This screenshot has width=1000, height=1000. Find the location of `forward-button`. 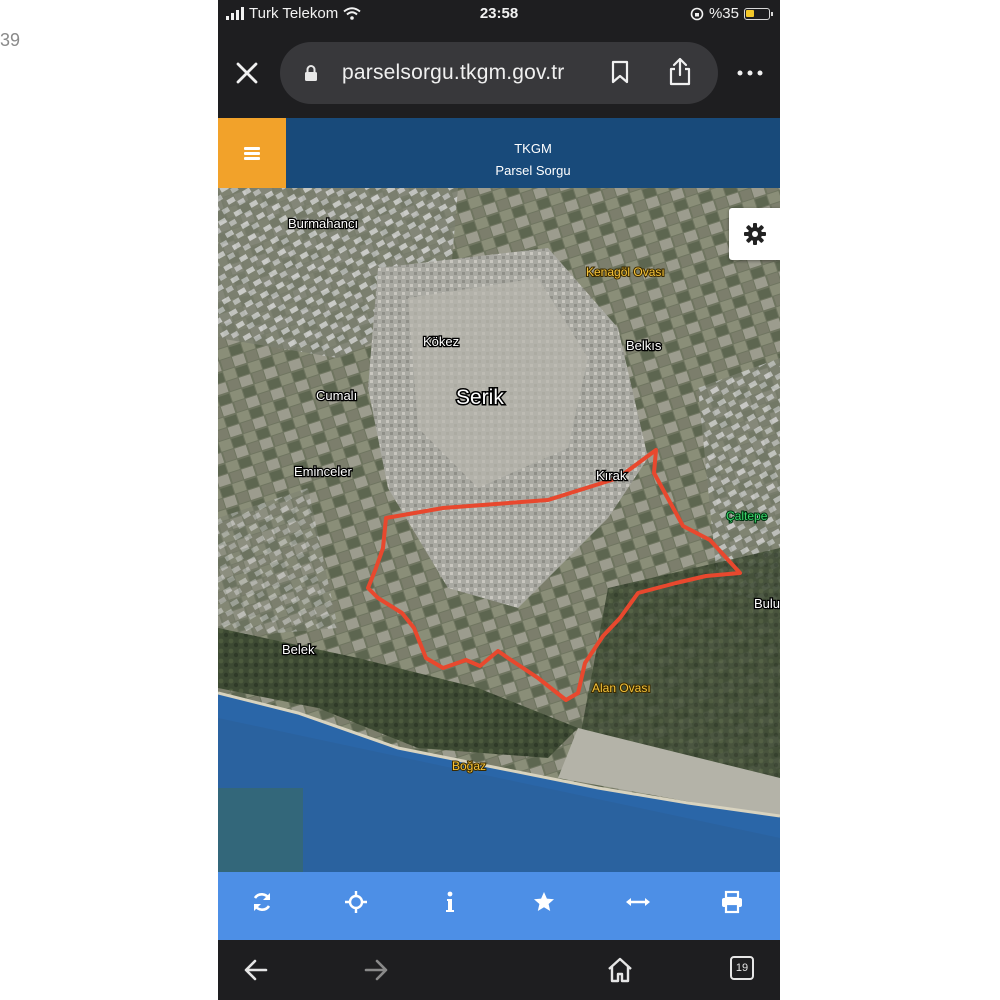

forward-button is located at coordinates (376, 971).